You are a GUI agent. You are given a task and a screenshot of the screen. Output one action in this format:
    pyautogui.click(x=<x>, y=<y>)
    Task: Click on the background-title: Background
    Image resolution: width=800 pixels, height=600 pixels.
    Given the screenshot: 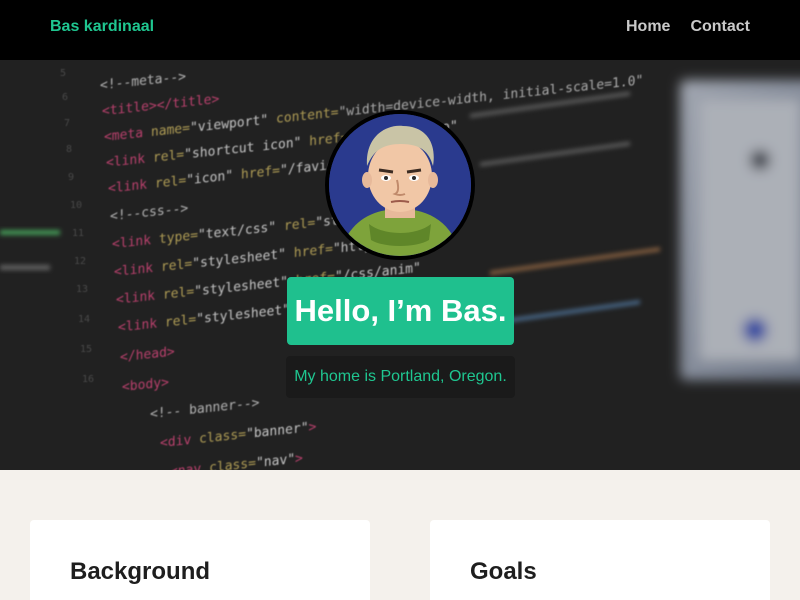 What is the action you would take?
    pyautogui.click(x=140, y=571)
    